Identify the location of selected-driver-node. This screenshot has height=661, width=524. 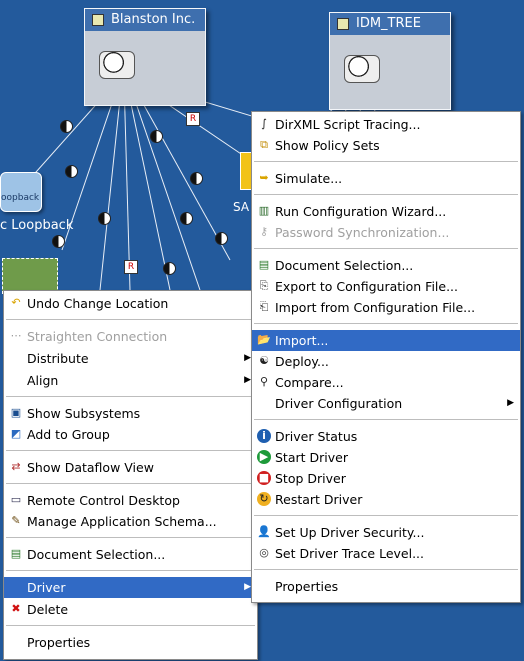
(30, 276).